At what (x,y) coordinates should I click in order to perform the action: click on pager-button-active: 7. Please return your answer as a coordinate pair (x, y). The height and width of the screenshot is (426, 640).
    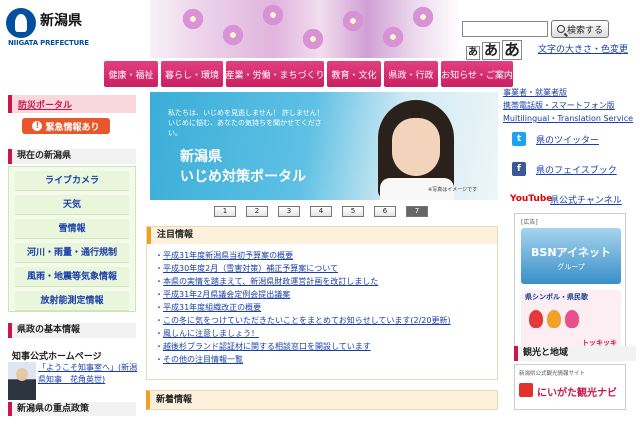
    Looking at the image, I should click on (417, 211).